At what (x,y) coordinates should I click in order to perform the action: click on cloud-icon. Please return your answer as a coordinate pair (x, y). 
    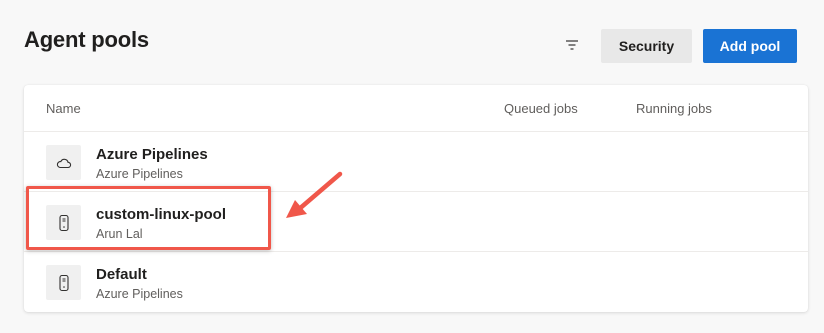
    Looking at the image, I should click on (63, 163).